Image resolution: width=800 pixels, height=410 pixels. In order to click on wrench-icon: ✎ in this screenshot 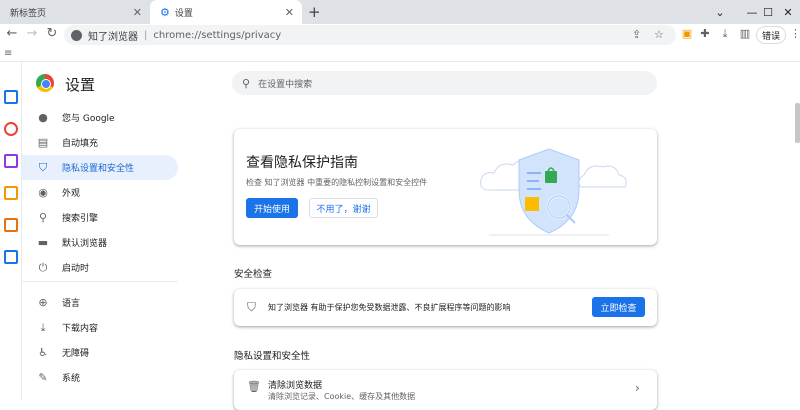, I will do `click(43, 377)`.